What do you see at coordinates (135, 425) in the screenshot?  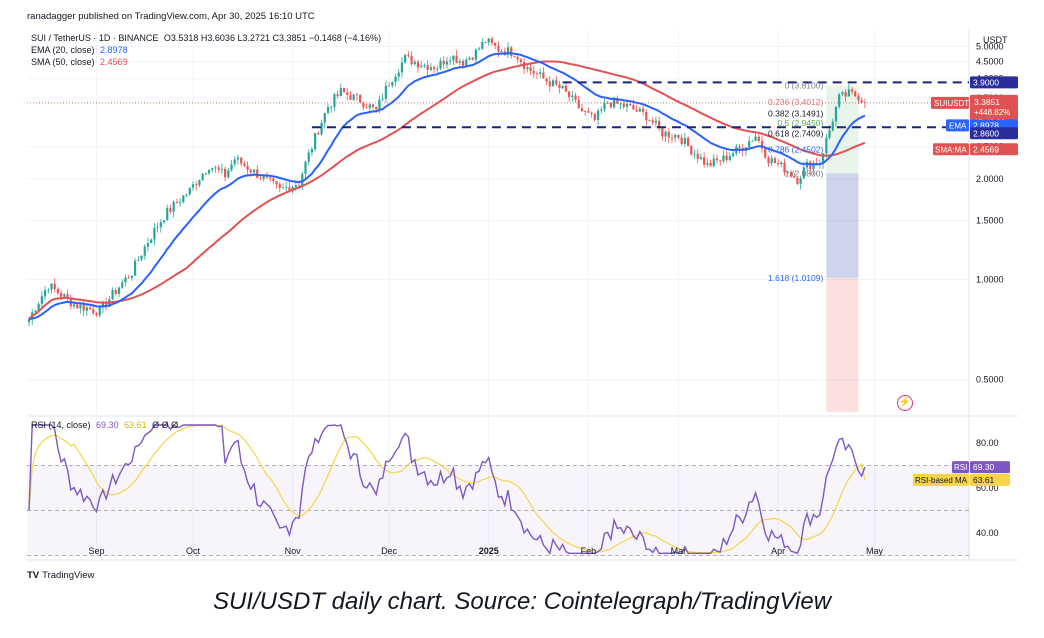 I see `rsi-ma-legend-value: 63.61` at bounding box center [135, 425].